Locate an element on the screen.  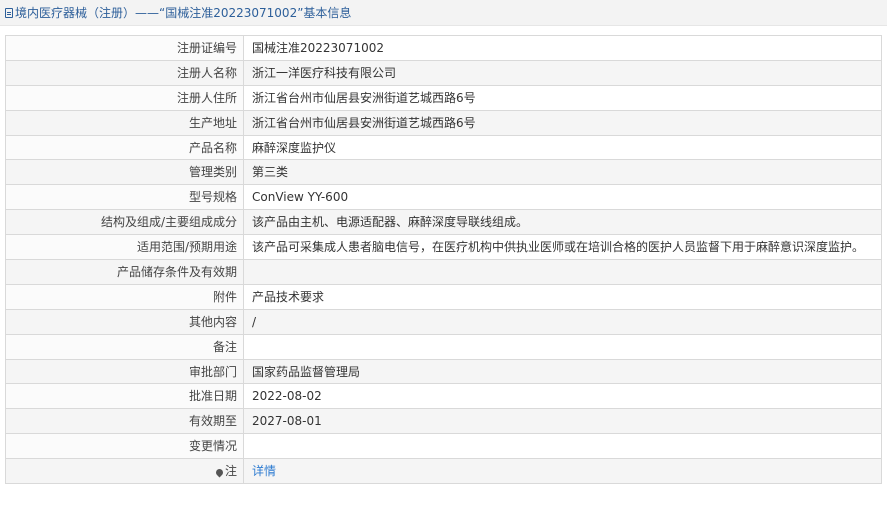
table-row: 审批部门 国家药品监督管理局 is located at coordinates (443, 371).